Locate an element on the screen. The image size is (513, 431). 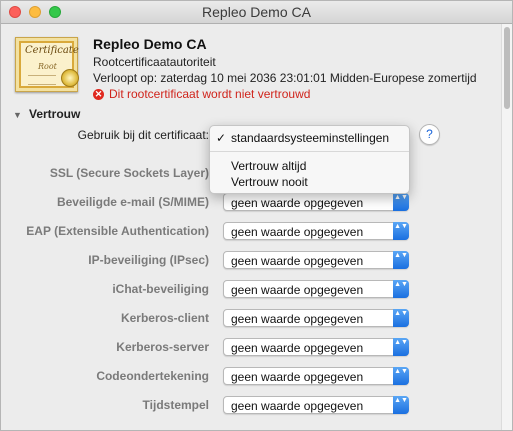
use-certificate-label: Gebruik bij dit certificaat: is located at coordinates (143, 135).